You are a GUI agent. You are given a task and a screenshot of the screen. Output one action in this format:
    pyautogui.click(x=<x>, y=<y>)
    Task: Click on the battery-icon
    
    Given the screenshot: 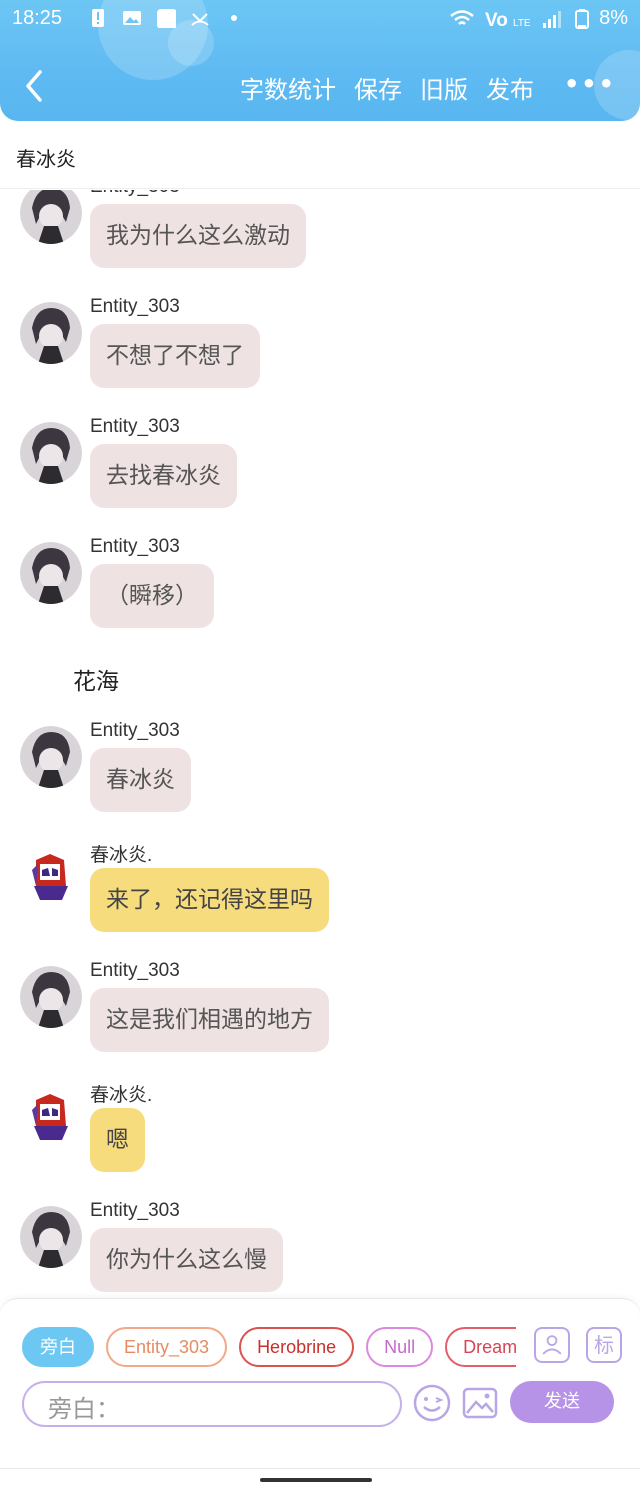 What is the action you would take?
    pyautogui.click(x=582, y=18)
    